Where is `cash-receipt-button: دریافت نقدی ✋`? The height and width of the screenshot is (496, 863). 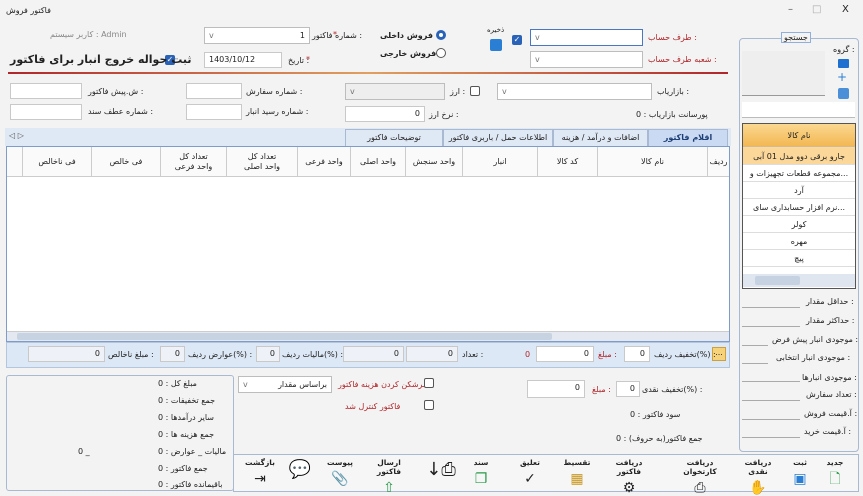 cash-receipt-button: دریافت نقدی ✋ is located at coordinates (758, 477).